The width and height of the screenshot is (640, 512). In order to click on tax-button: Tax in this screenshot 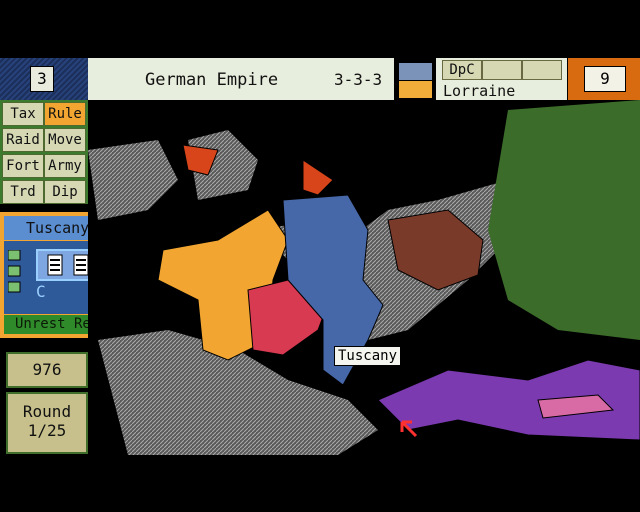, I will do `click(23, 114)`.